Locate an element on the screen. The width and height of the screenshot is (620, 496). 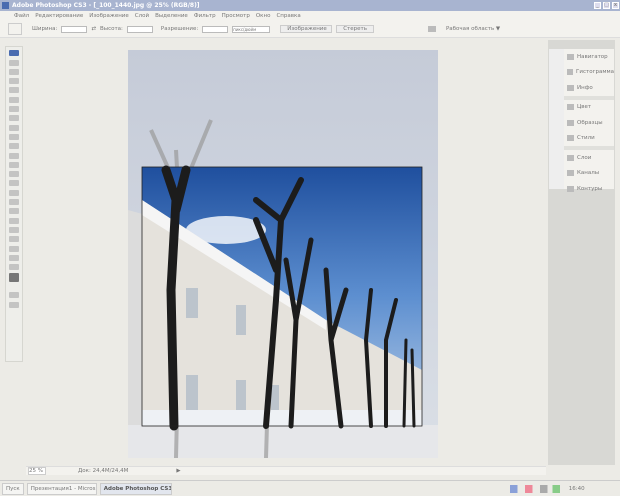
menu-edit: Редактирование is located at coordinates (59, 16).